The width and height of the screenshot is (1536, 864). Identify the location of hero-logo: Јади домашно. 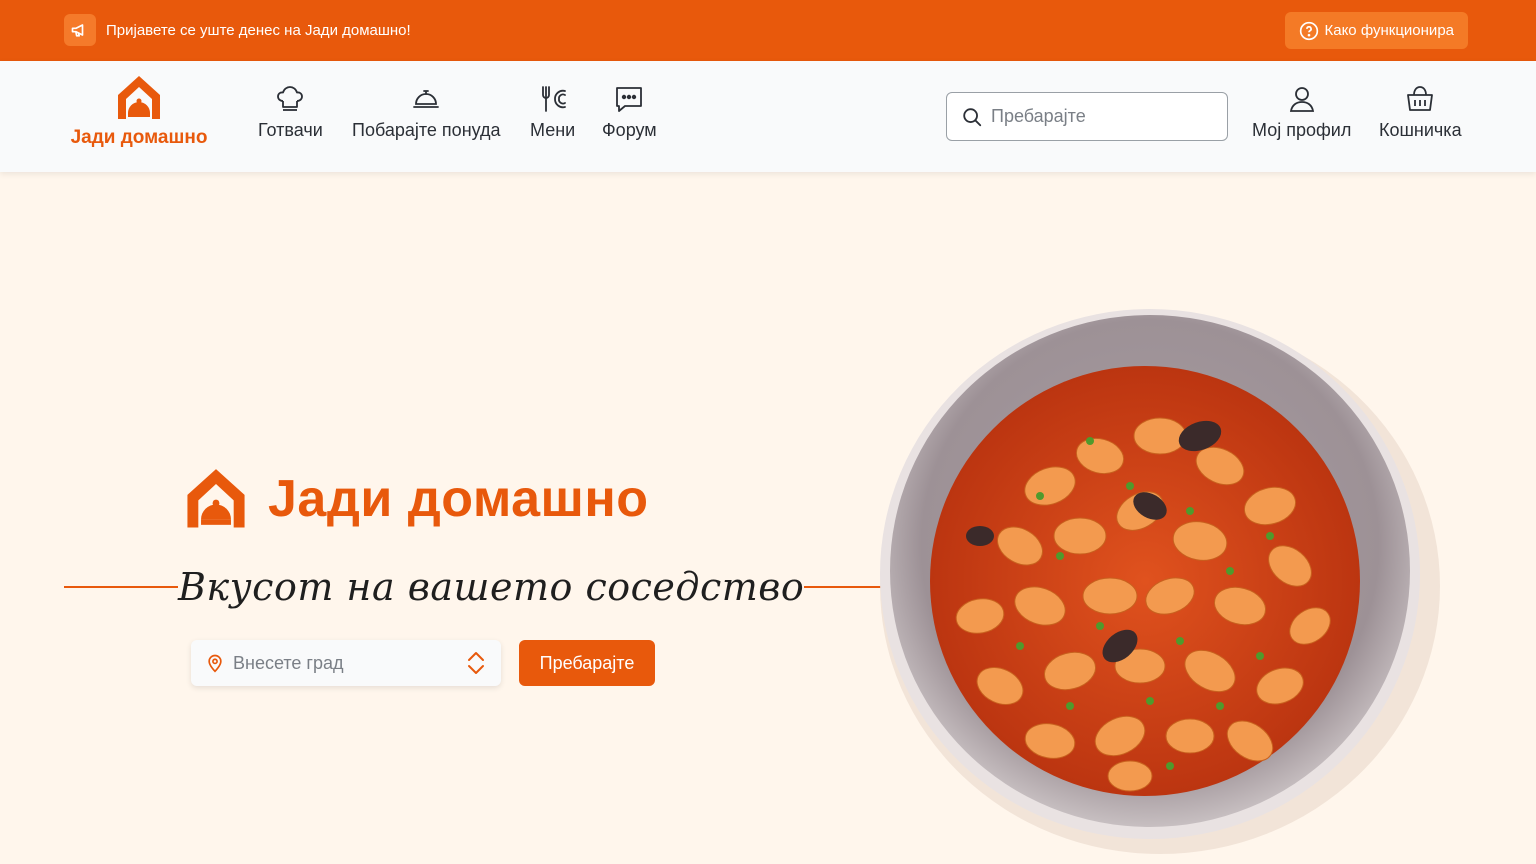
(415, 499).